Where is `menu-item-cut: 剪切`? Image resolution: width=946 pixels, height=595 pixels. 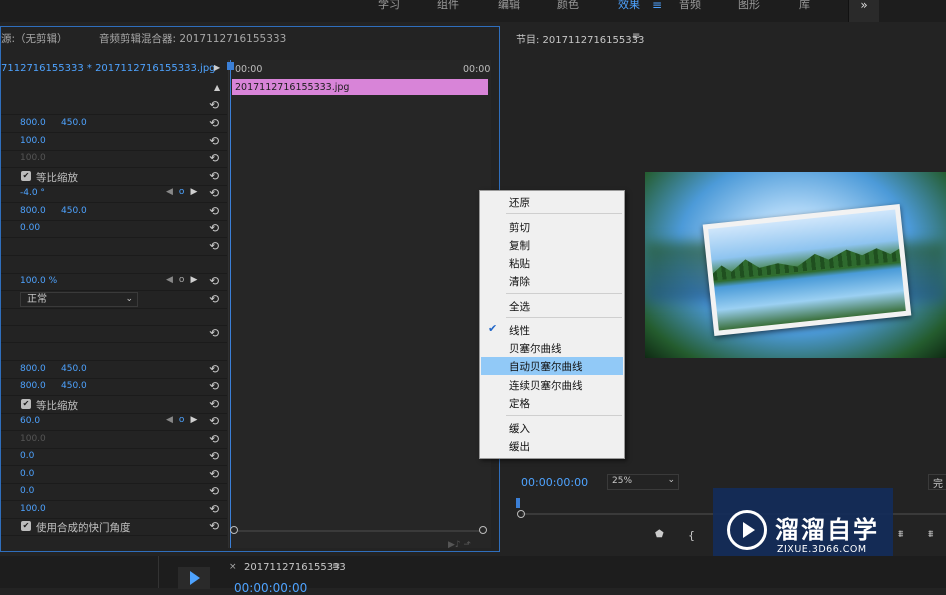
menu-item-cut: 剪切 is located at coordinates (552, 227).